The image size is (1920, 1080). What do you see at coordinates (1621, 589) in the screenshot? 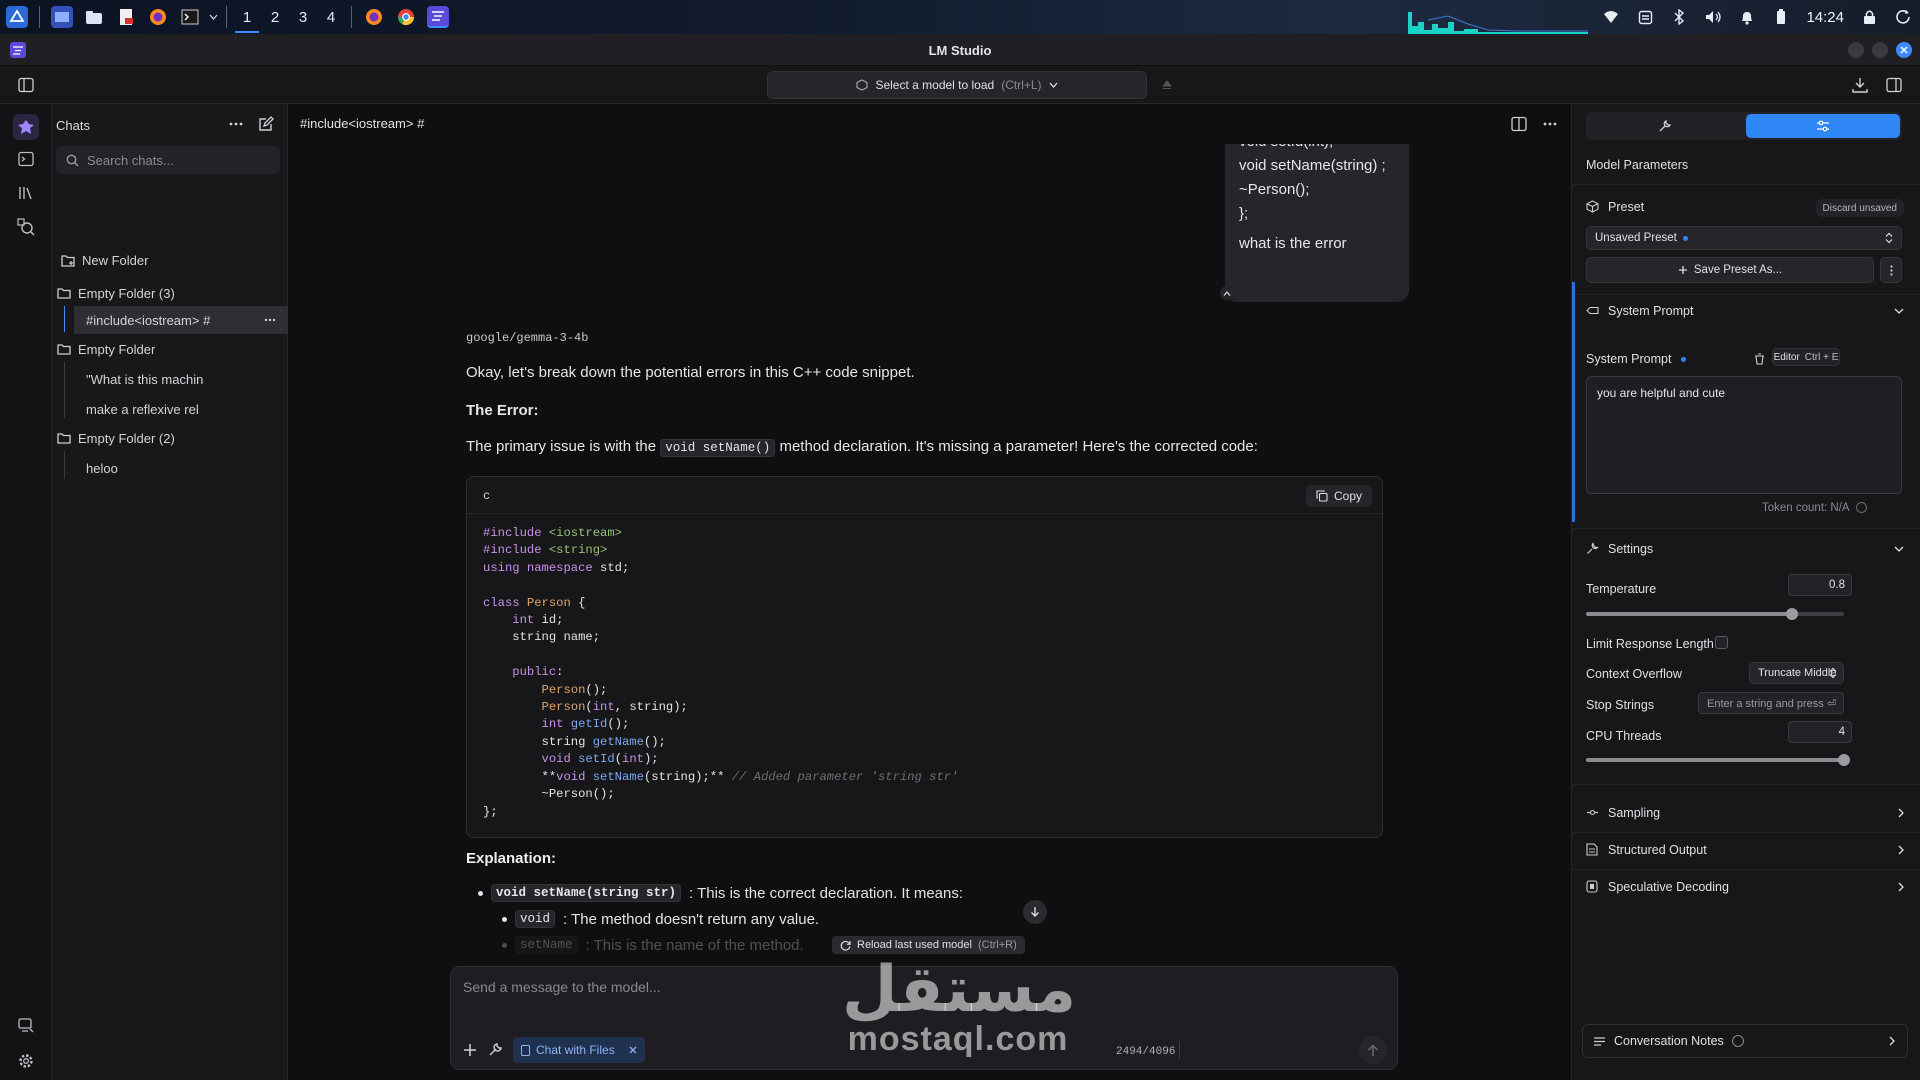
I see `temperature-label: Temperature` at bounding box center [1621, 589].